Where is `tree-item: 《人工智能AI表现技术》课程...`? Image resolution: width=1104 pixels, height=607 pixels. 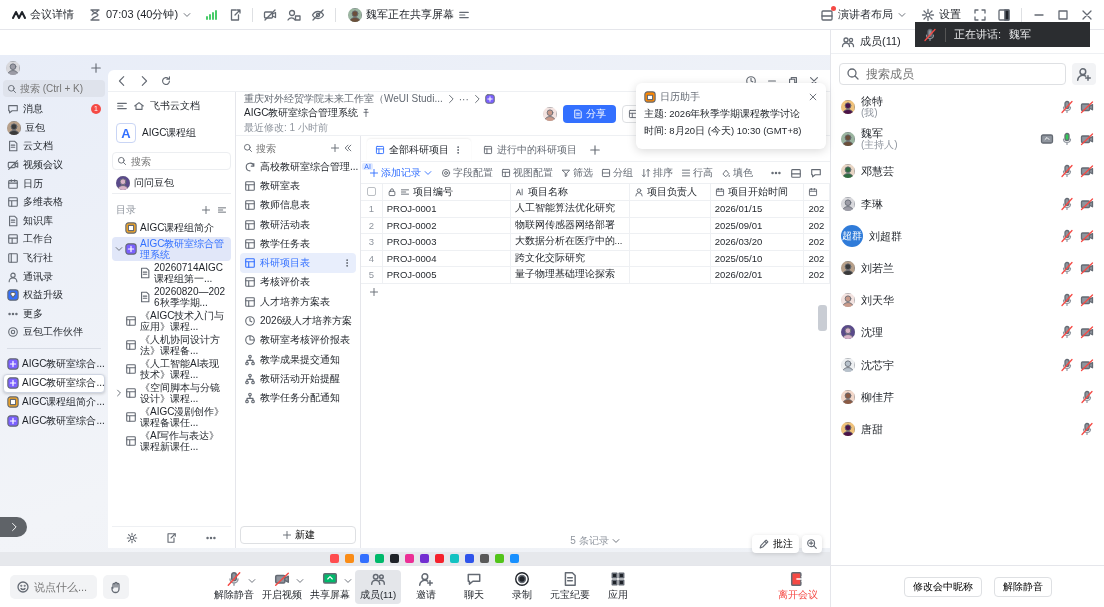 tree-item: 《人工智能AI表现技术》课程... is located at coordinates (171, 369).